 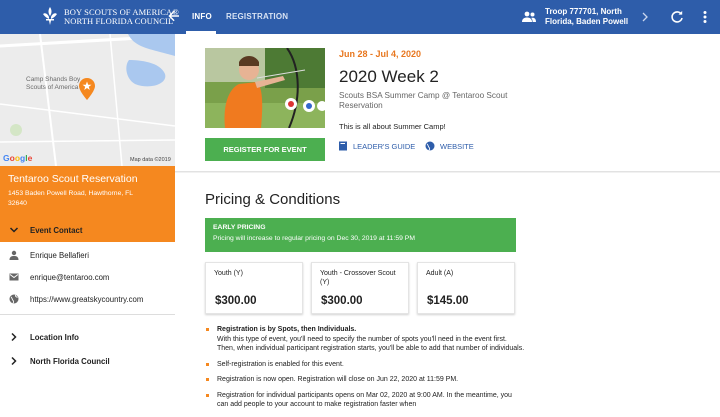 I want to click on map-place-label: Camp Shands Boy Scouts of America, so click(x=53, y=84).